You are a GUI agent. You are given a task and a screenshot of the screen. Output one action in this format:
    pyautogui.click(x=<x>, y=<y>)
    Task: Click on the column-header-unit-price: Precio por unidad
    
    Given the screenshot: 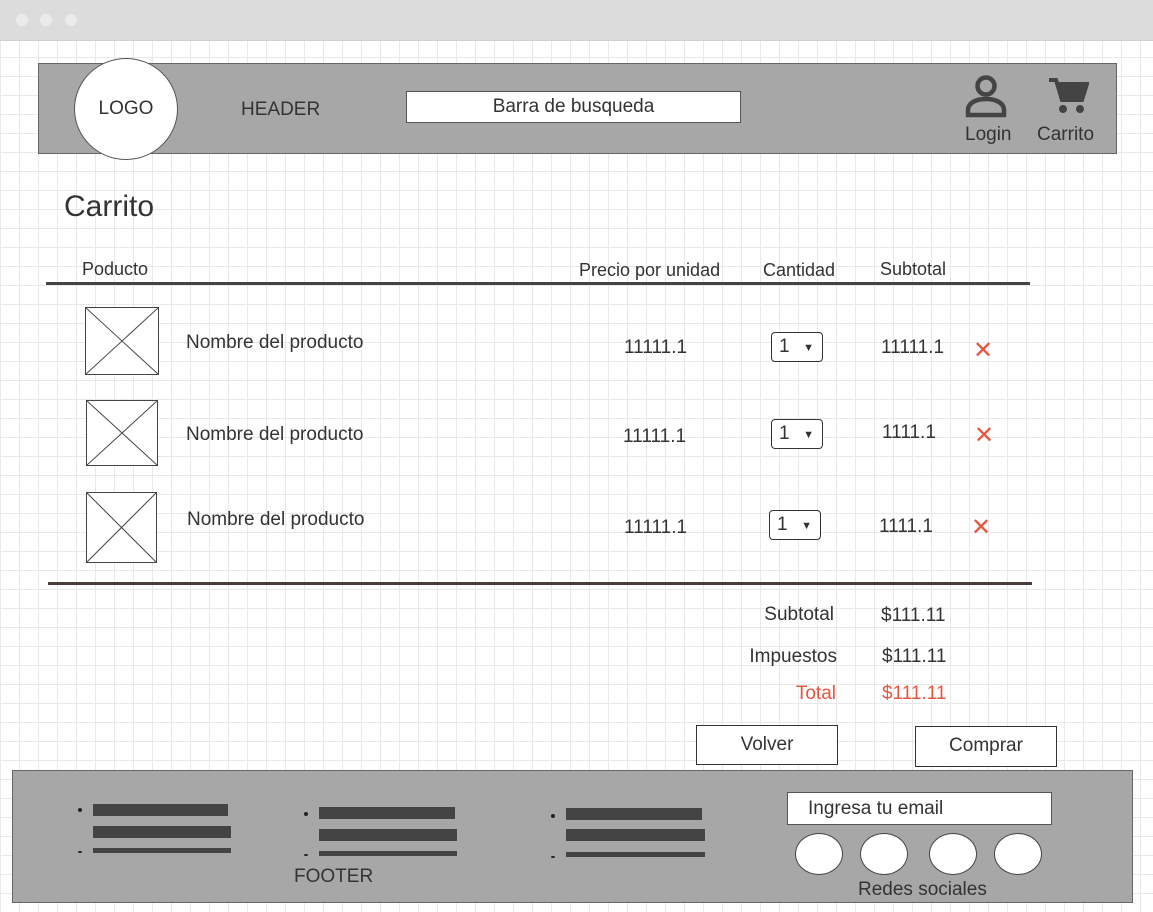 What is the action you would take?
    pyautogui.click(x=650, y=270)
    